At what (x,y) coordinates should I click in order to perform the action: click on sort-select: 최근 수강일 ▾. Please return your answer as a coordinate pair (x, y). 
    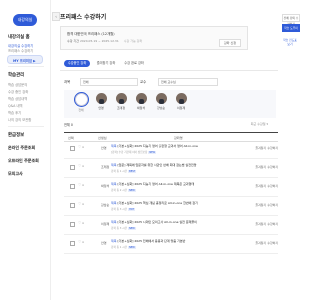
    Looking at the image, I should click on (259, 124).